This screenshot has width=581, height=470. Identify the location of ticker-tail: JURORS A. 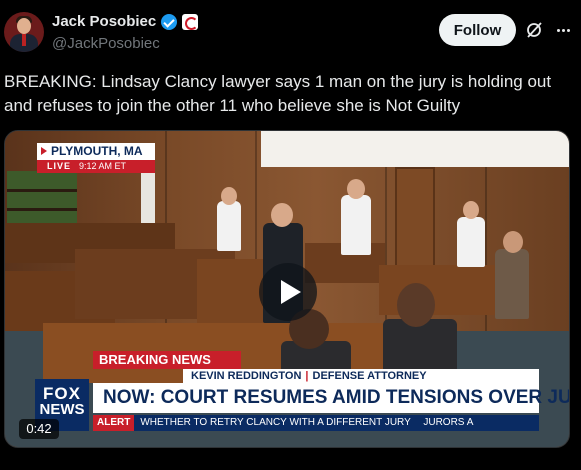
(448, 422).